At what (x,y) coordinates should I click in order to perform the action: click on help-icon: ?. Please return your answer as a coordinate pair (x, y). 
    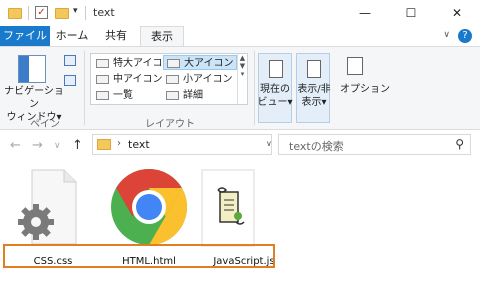
    Looking at the image, I should click on (465, 36).